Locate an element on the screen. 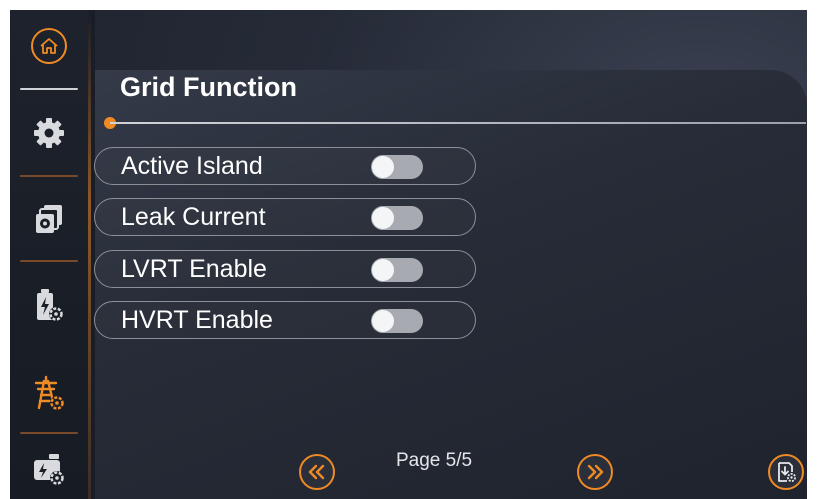  previous-page-button is located at coordinates (317, 472).